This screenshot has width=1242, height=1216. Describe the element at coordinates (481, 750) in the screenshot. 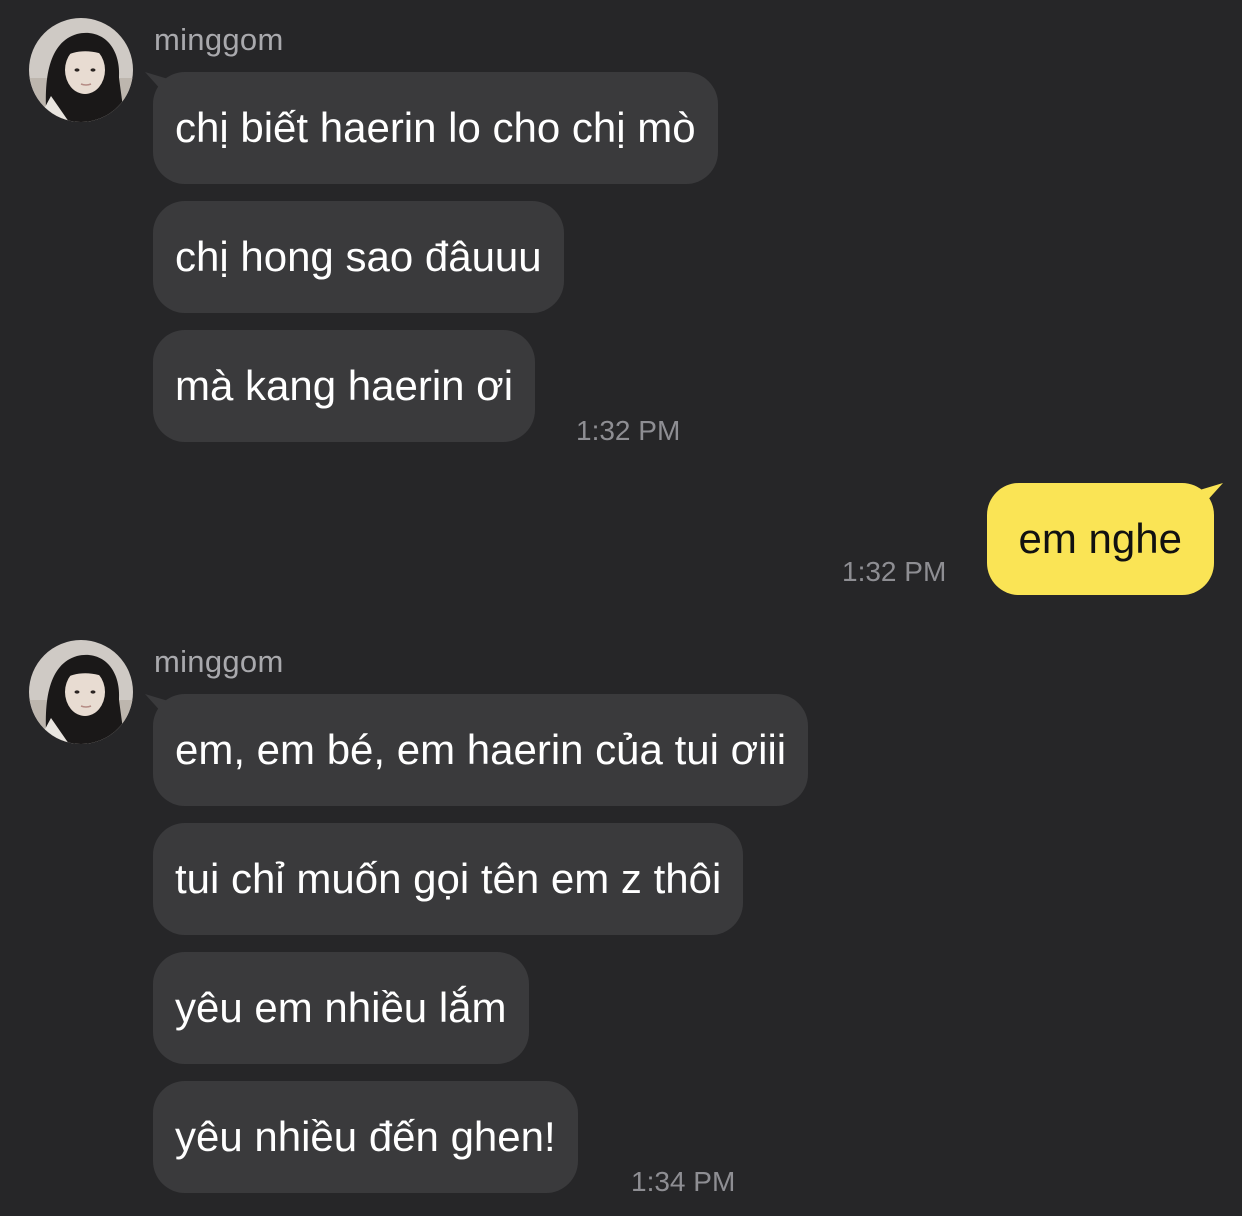

I see `message-bubble: em, em bé, em haerin của tui ơiii` at that location.